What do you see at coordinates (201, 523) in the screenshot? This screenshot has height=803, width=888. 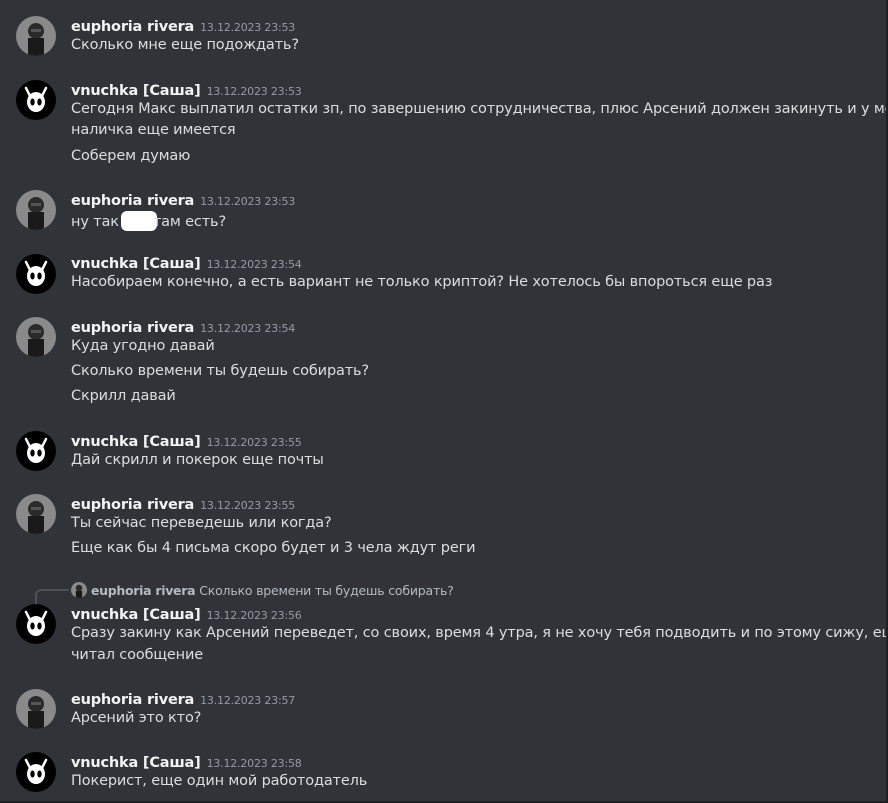 I see `message-text: Ты сейчас переведешь или когда?` at bounding box center [201, 523].